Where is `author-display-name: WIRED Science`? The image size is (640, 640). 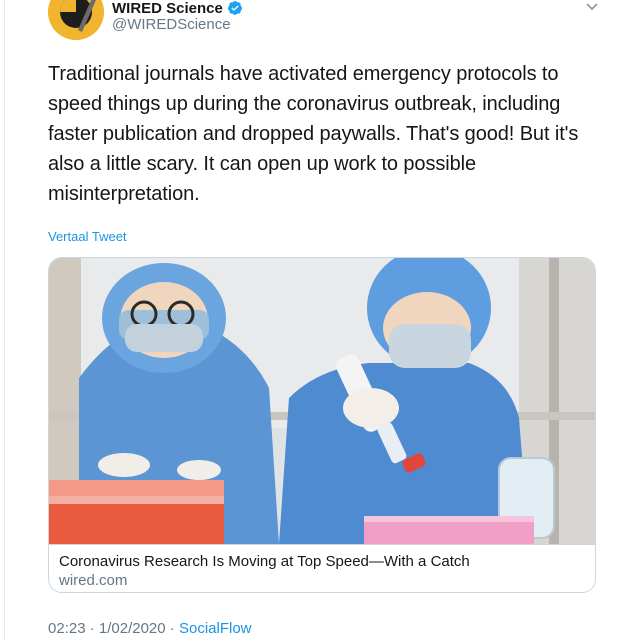 author-display-name: WIRED Science is located at coordinates (167, 8).